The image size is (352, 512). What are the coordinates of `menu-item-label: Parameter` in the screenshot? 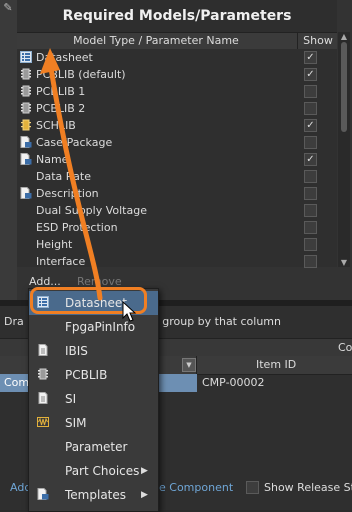 It's located at (96, 447).